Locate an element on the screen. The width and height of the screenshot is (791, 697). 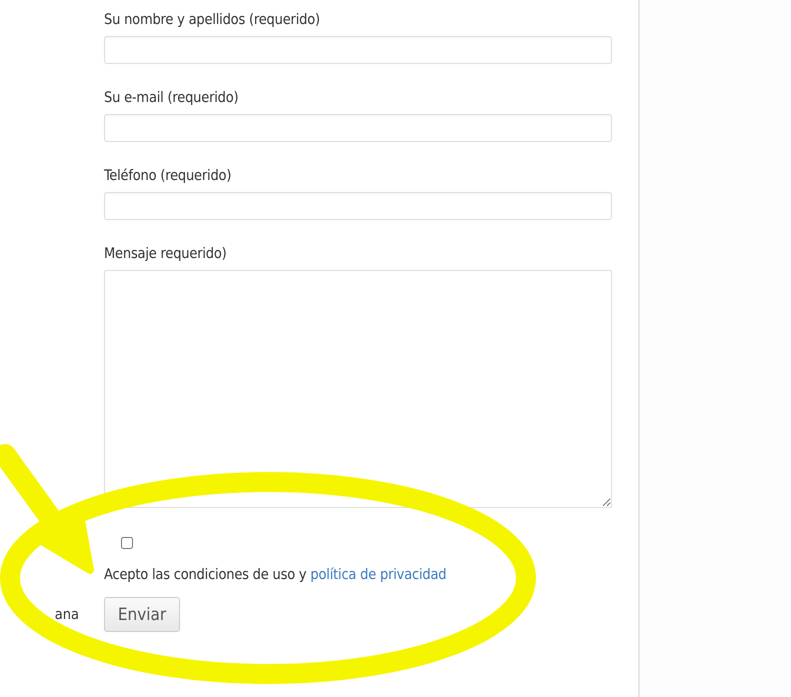
field-label: Su nombre y apellidos (requerido) is located at coordinates (212, 20).